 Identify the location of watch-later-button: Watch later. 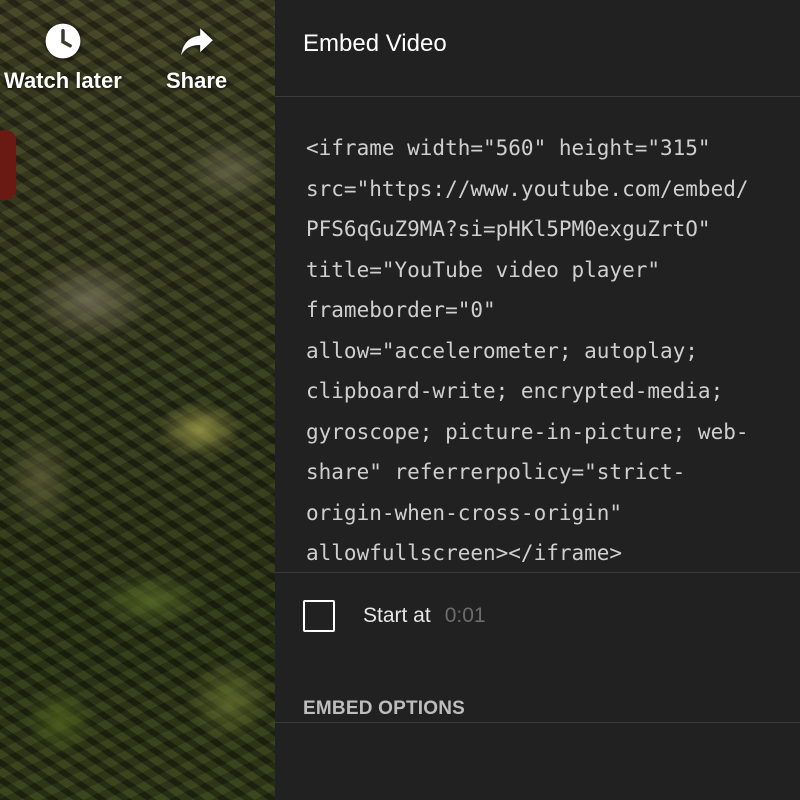
(63, 58).